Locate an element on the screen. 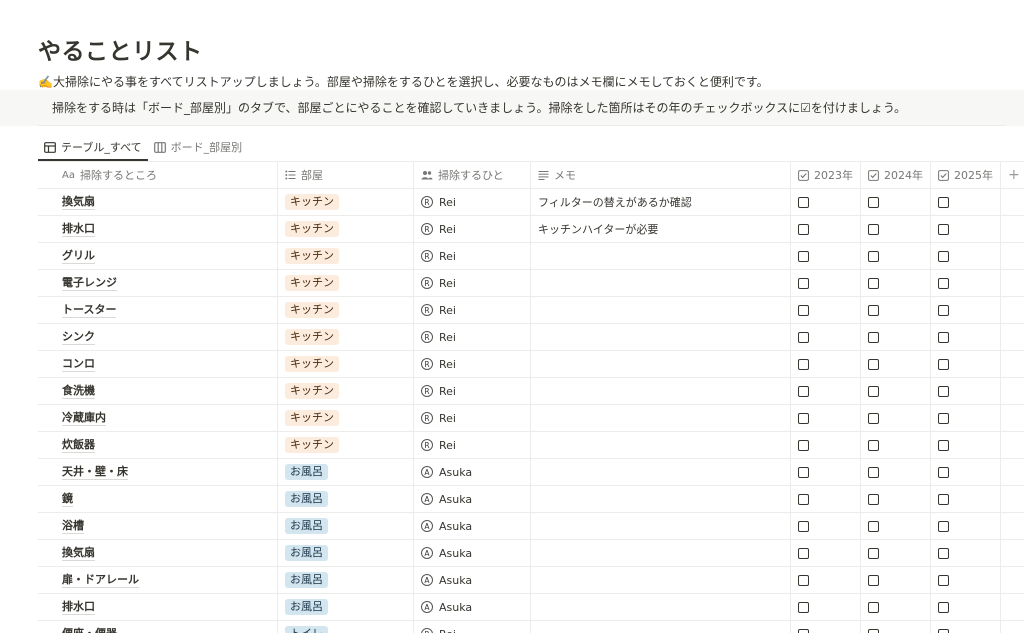 Image resolution: width=1024 pixels, height=633 pixels. cell-name: 炊飯器 is located at coordinates (157, 445).